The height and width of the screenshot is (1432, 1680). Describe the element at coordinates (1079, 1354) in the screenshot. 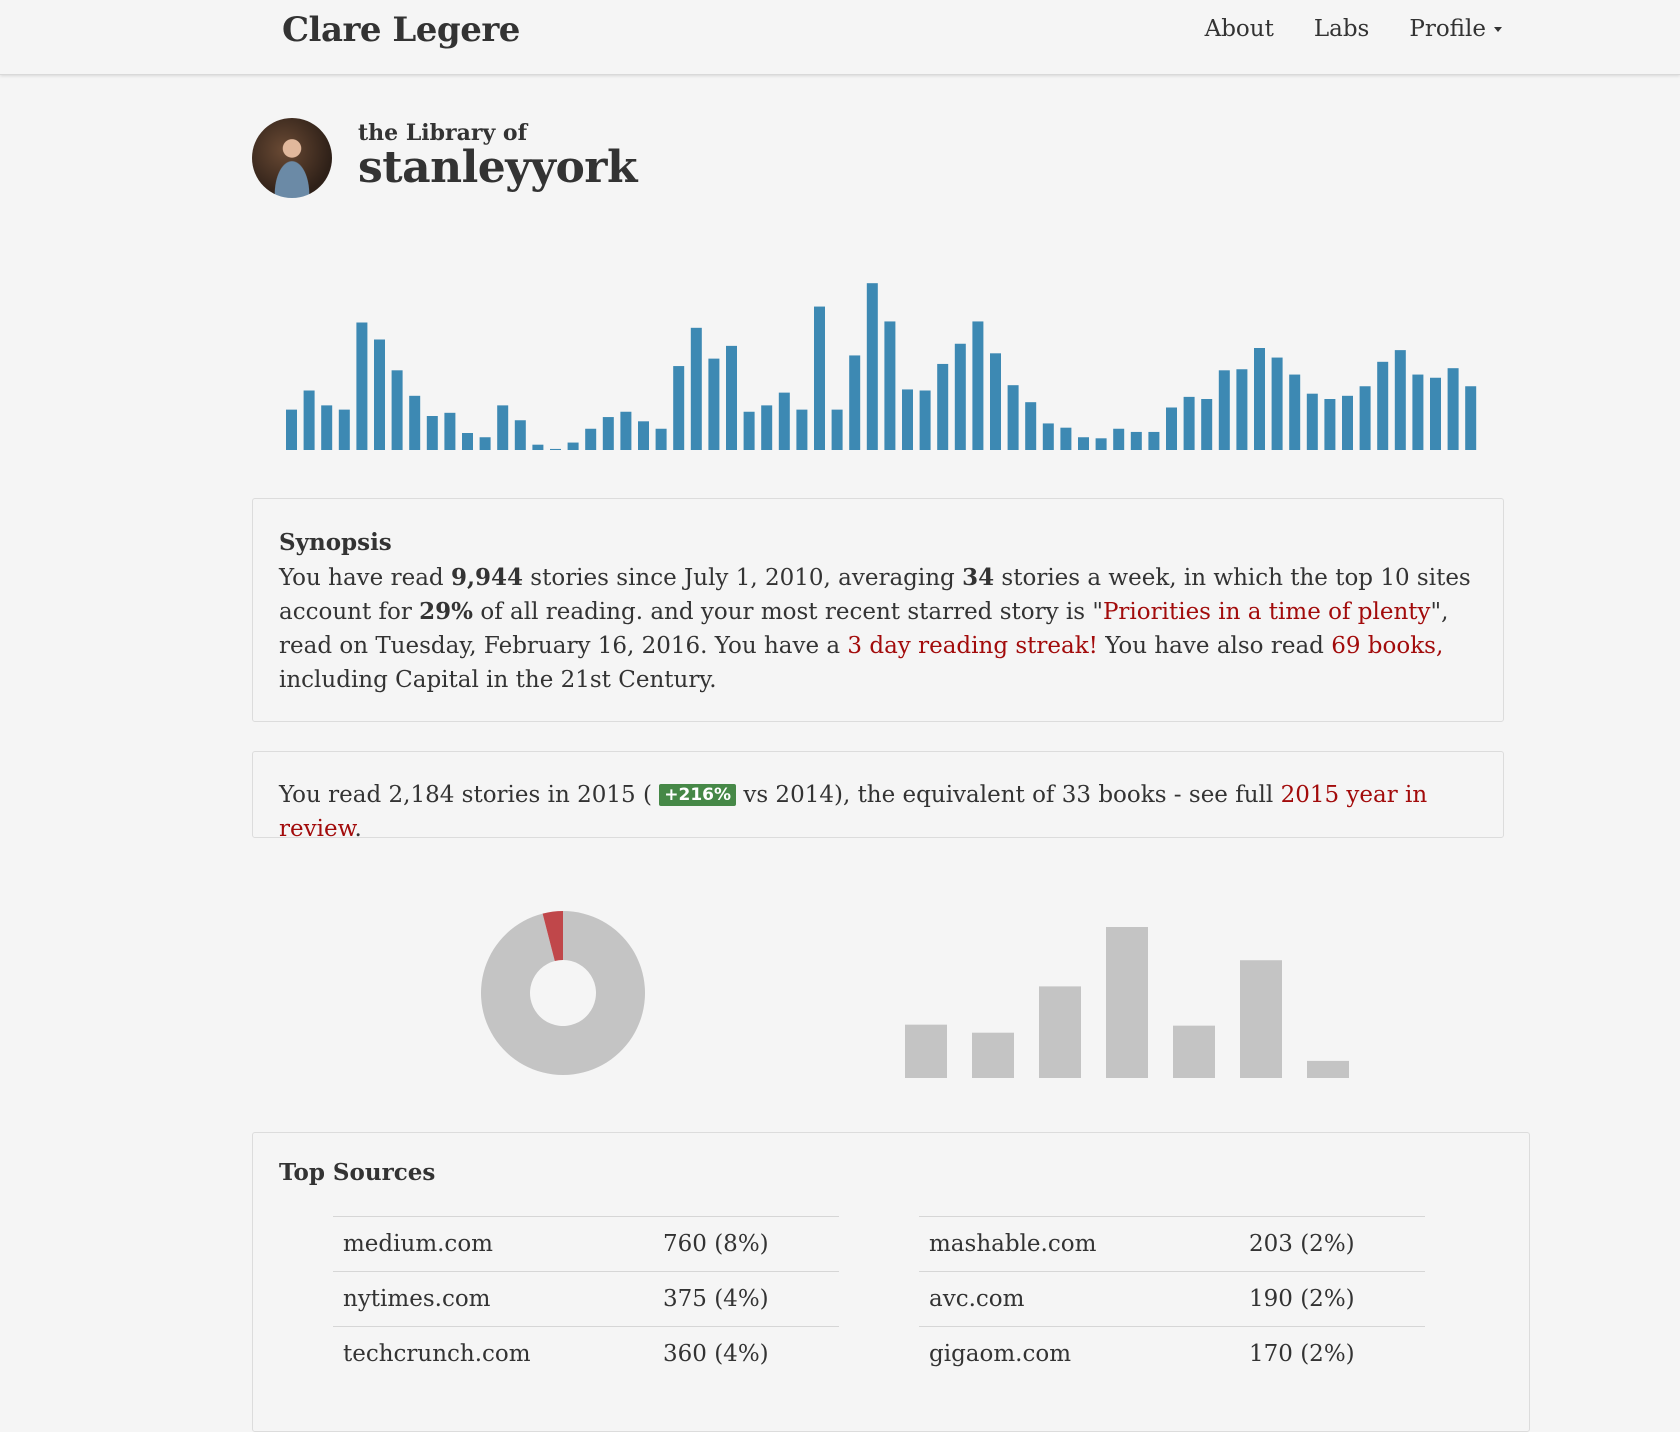

I see `source-site: gigaom.com` at that location.